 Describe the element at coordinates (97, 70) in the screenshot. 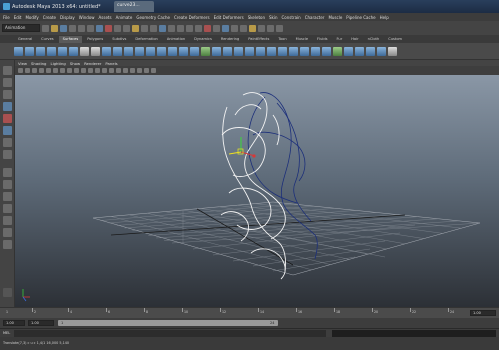

I see `smooth-shade-icon` at that location.